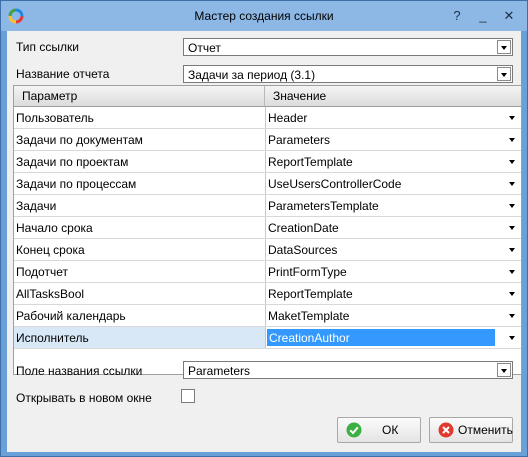 The height and width of the screenshot is (457, 528). What do you see at coordinates (309, 316) in the screenshot?
I see `value-text: MaketTemplate` at bounding box center [309, 316].